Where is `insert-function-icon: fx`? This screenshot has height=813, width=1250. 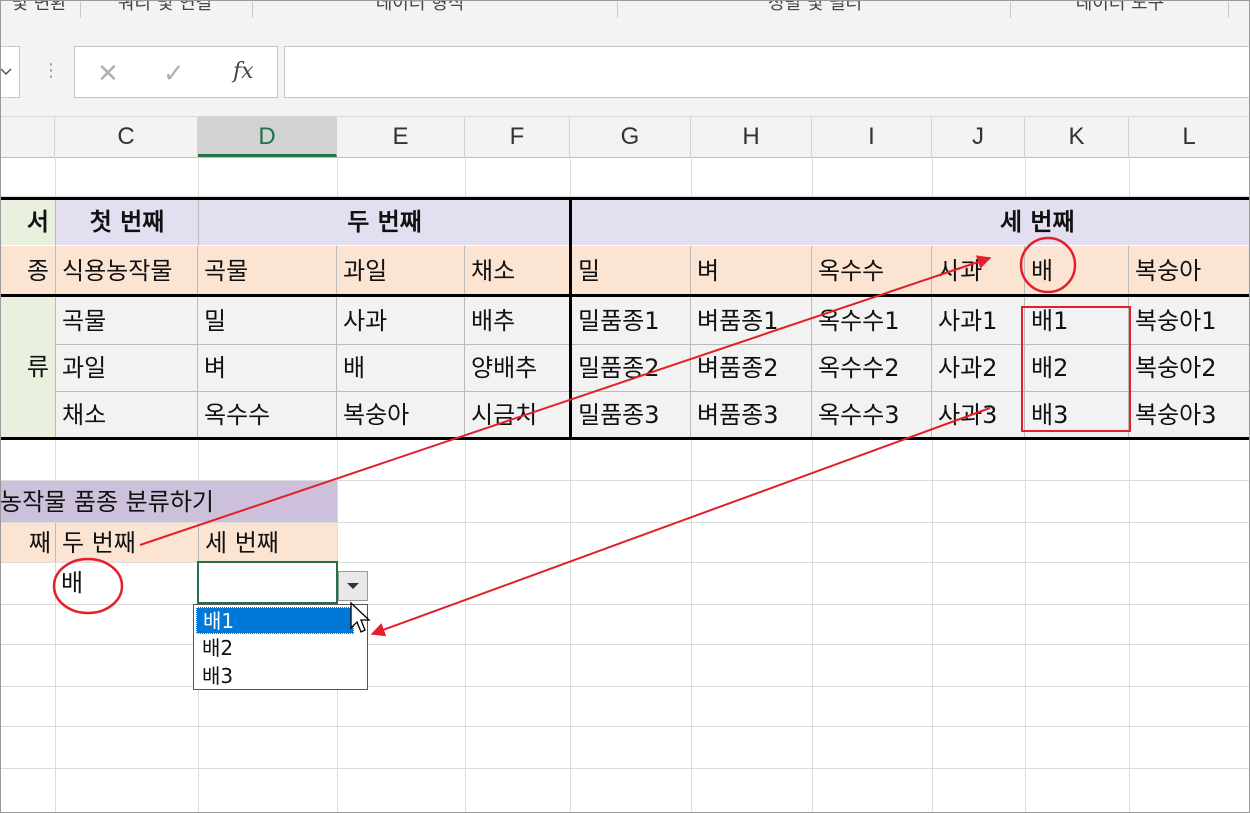 insert-function-icon: fx is located at coordinates (243, 71).